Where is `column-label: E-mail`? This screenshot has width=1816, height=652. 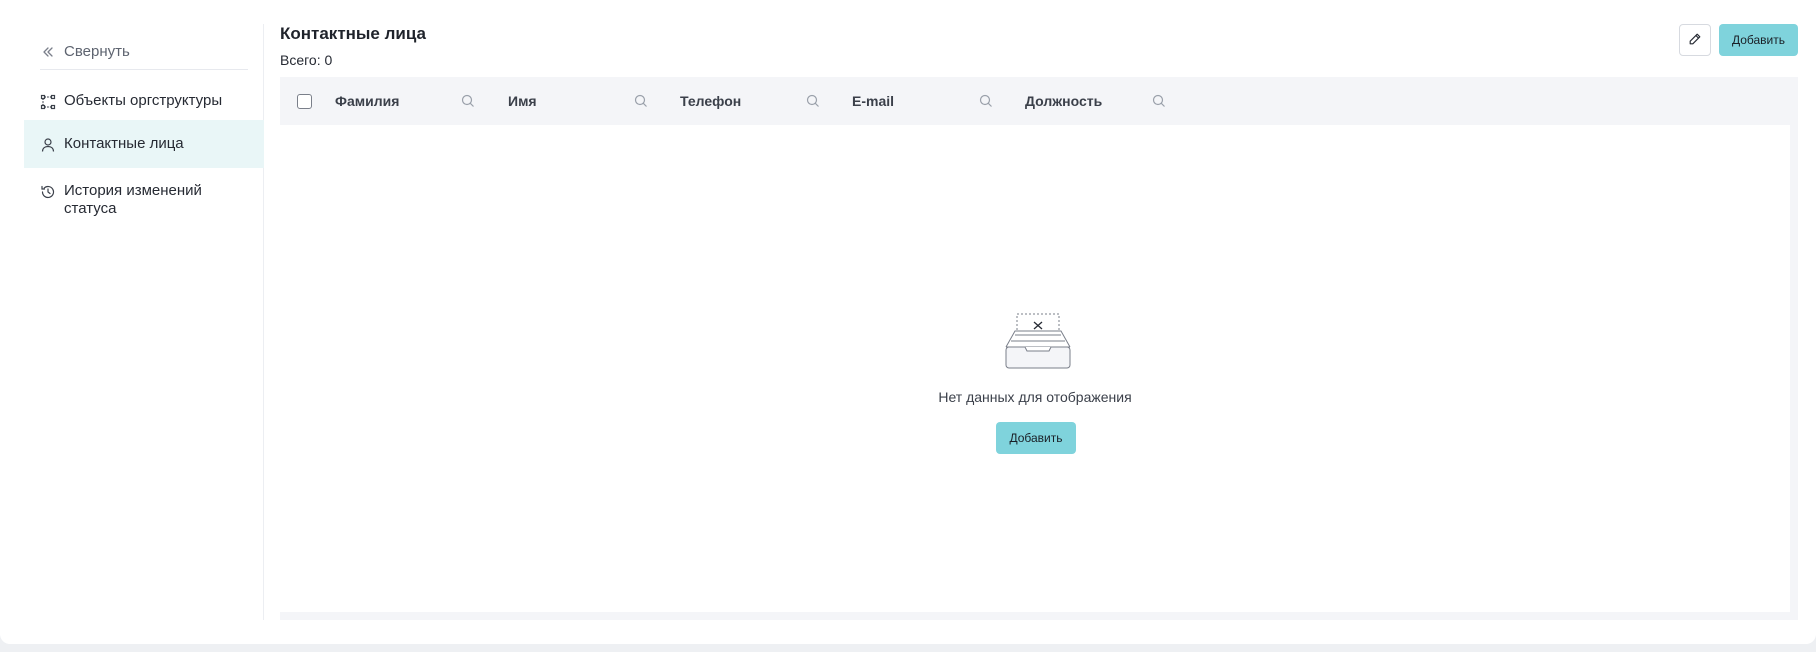 column-label: E-mail is located at coordinates (873, 101).